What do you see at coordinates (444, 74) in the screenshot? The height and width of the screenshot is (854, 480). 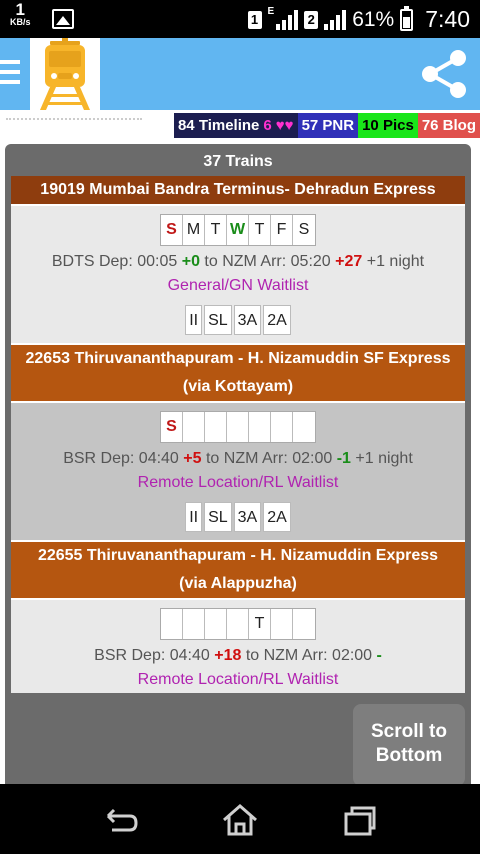 I see `share-icon` at bounding box center [444, 74].